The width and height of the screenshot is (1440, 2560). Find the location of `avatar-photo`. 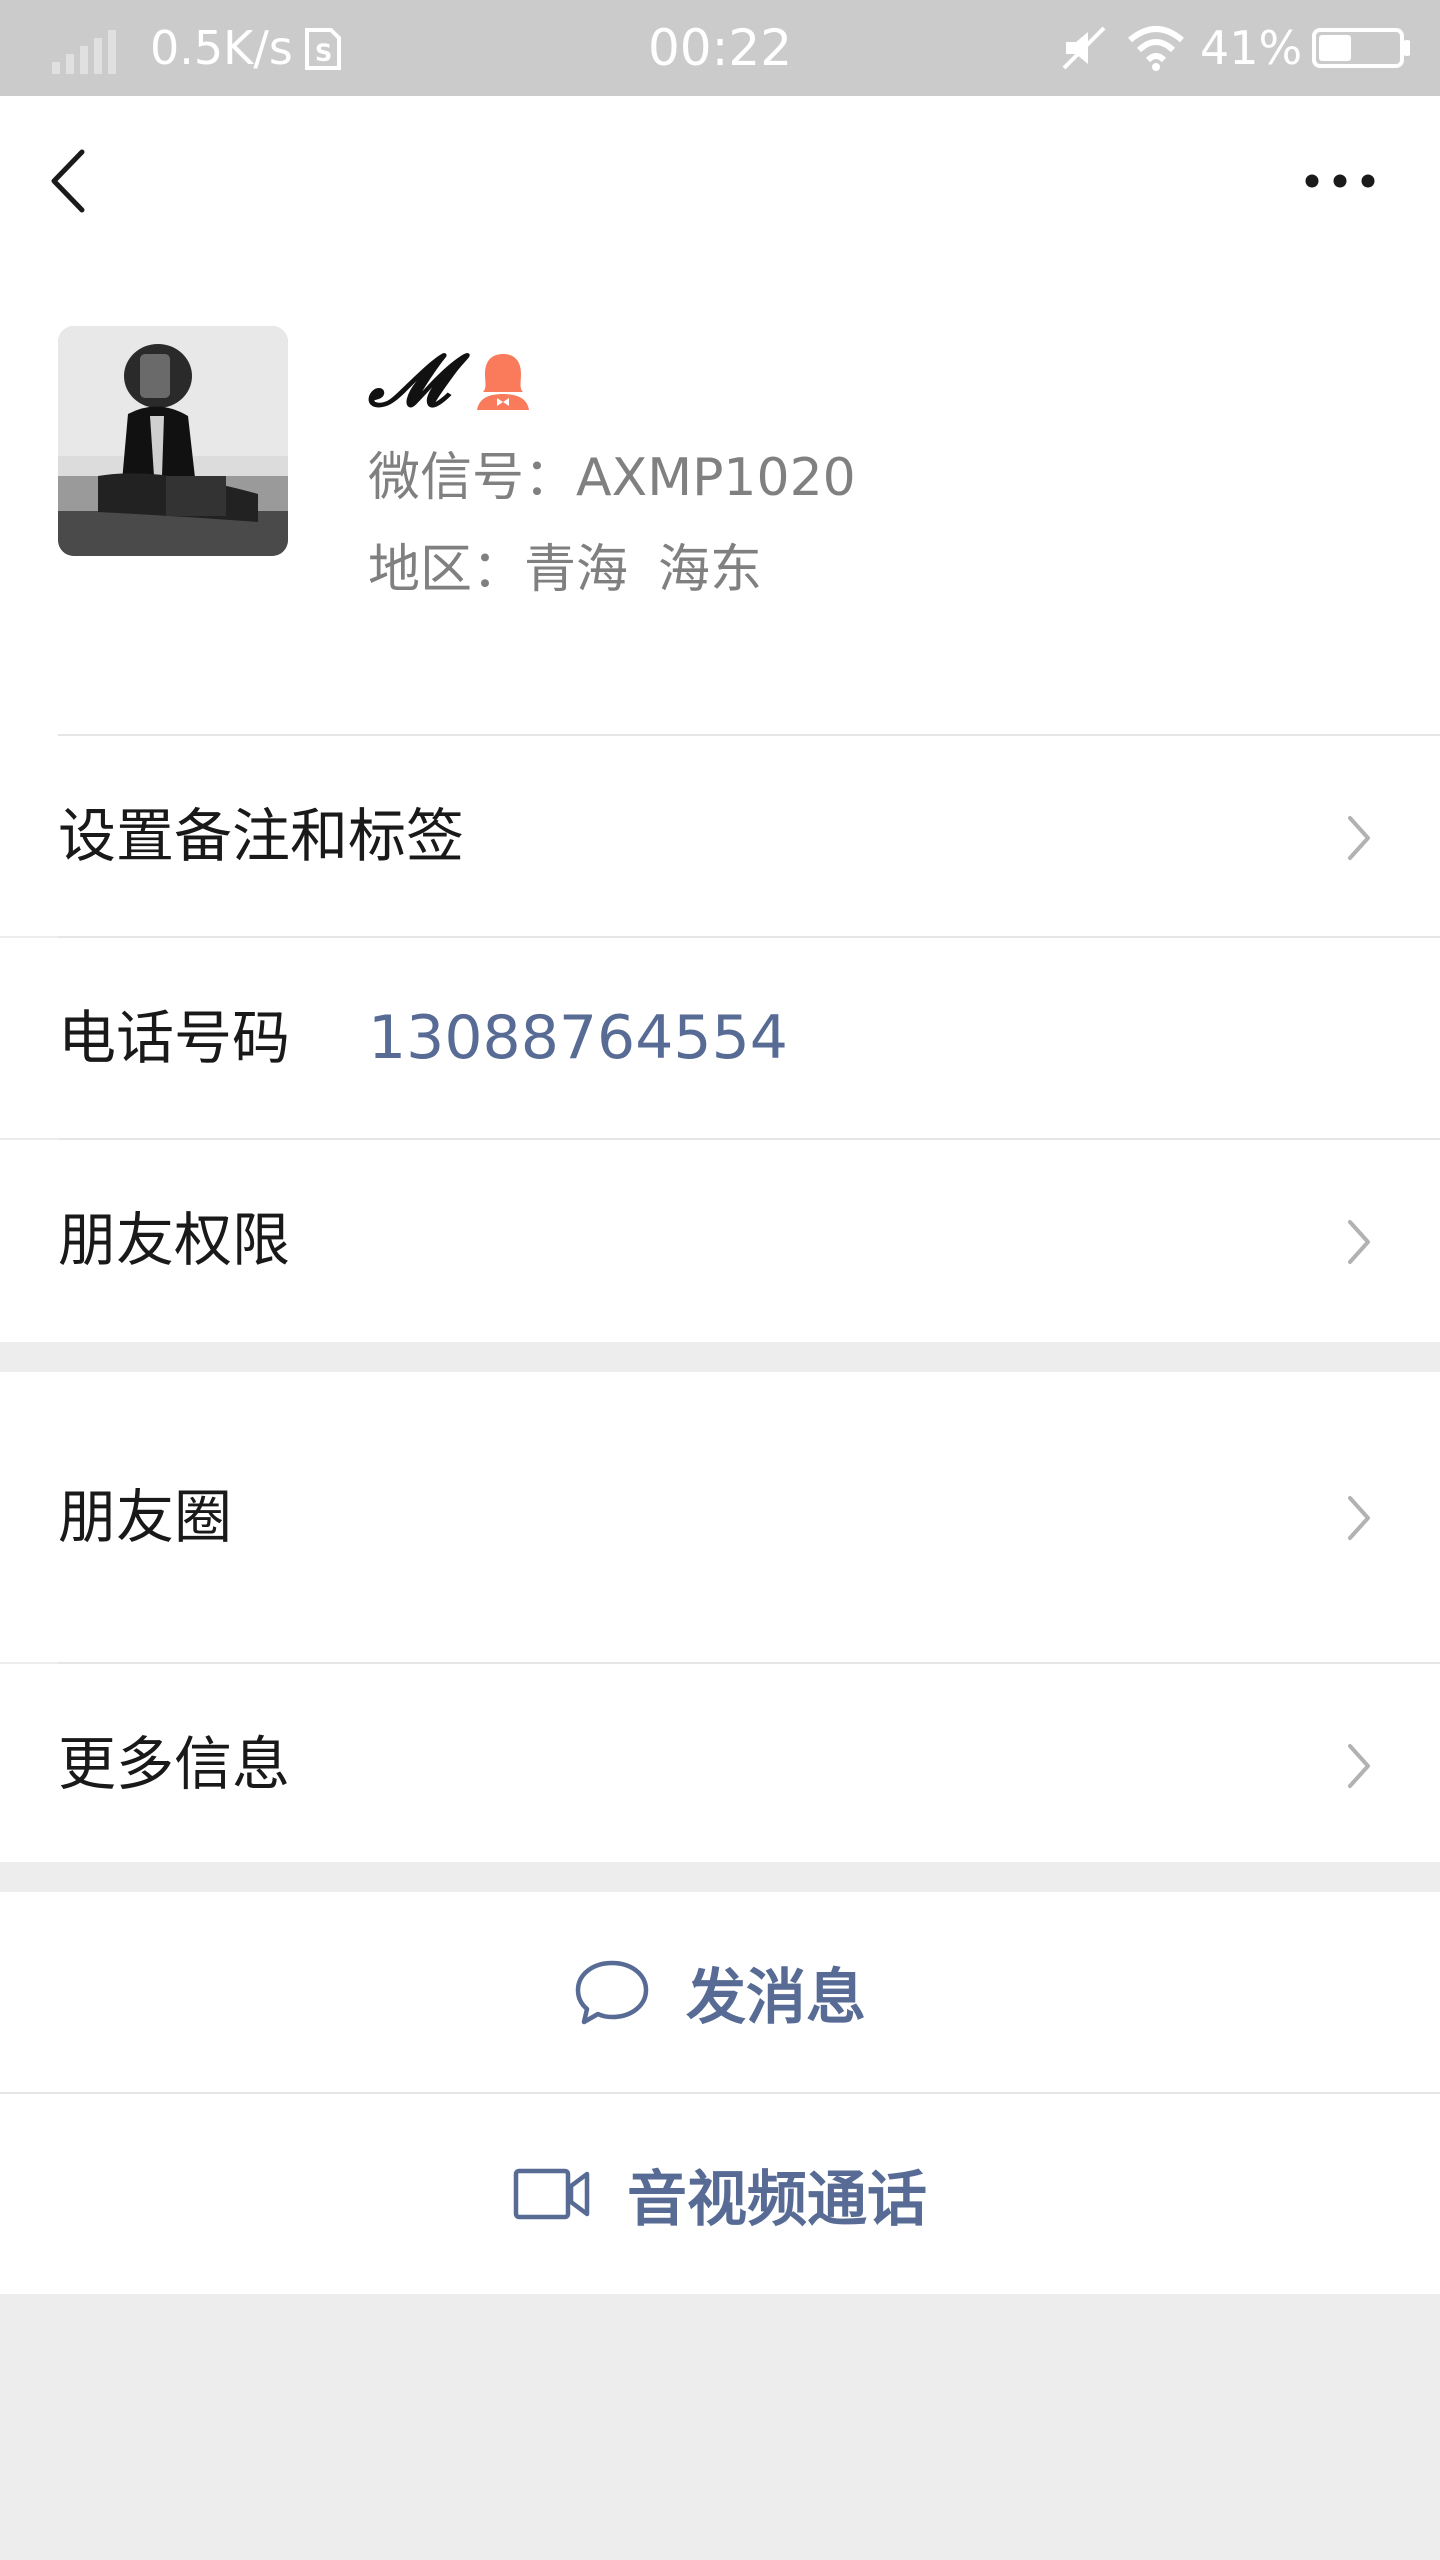

avatar-photo is located at coordinates (173, 441).